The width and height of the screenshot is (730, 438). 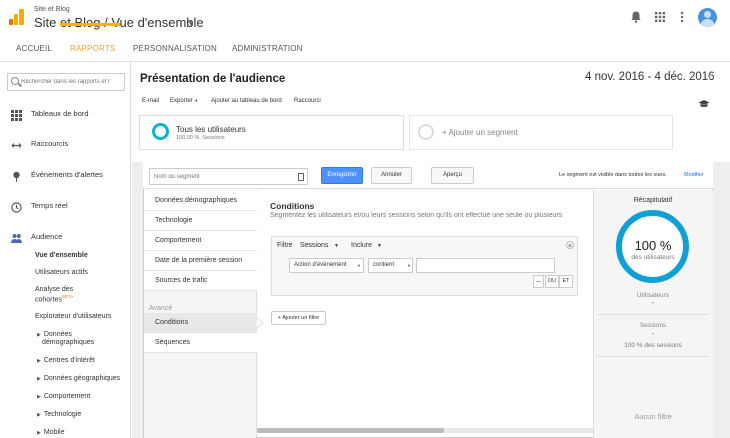 I want to click on sidebar-tree-label: Centres d'intérêt, so click(x=69, y=360).